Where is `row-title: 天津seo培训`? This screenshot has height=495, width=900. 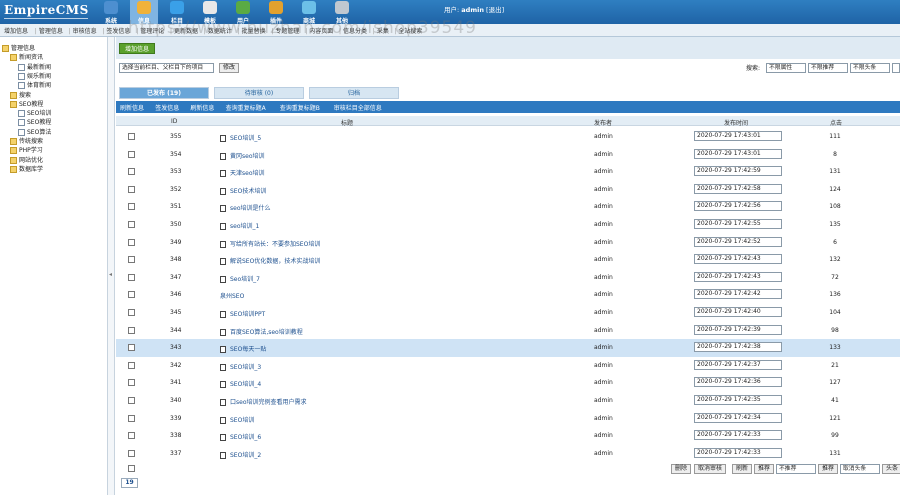 row-title: 天津seo培训 is located at coordinates (242, 173).